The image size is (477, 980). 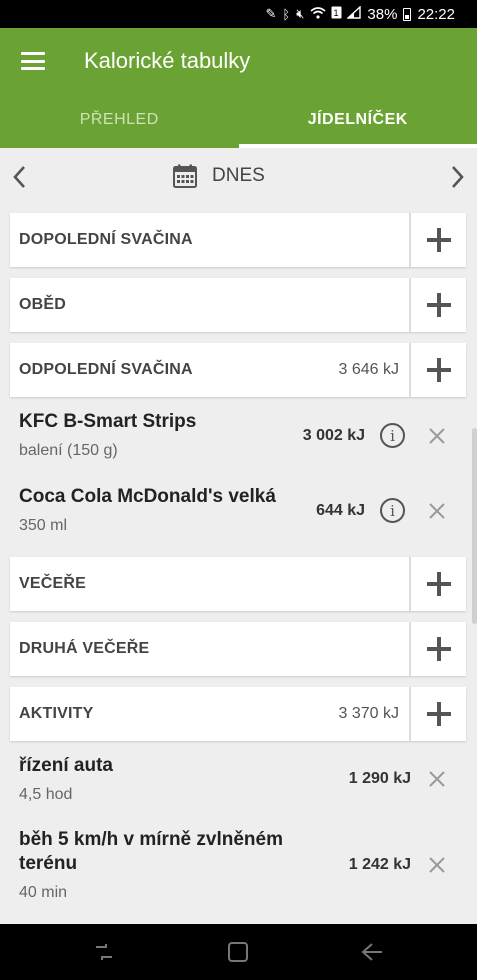 I want to click on section-kj: 3 646 kJ, so click(x=368, y=369).